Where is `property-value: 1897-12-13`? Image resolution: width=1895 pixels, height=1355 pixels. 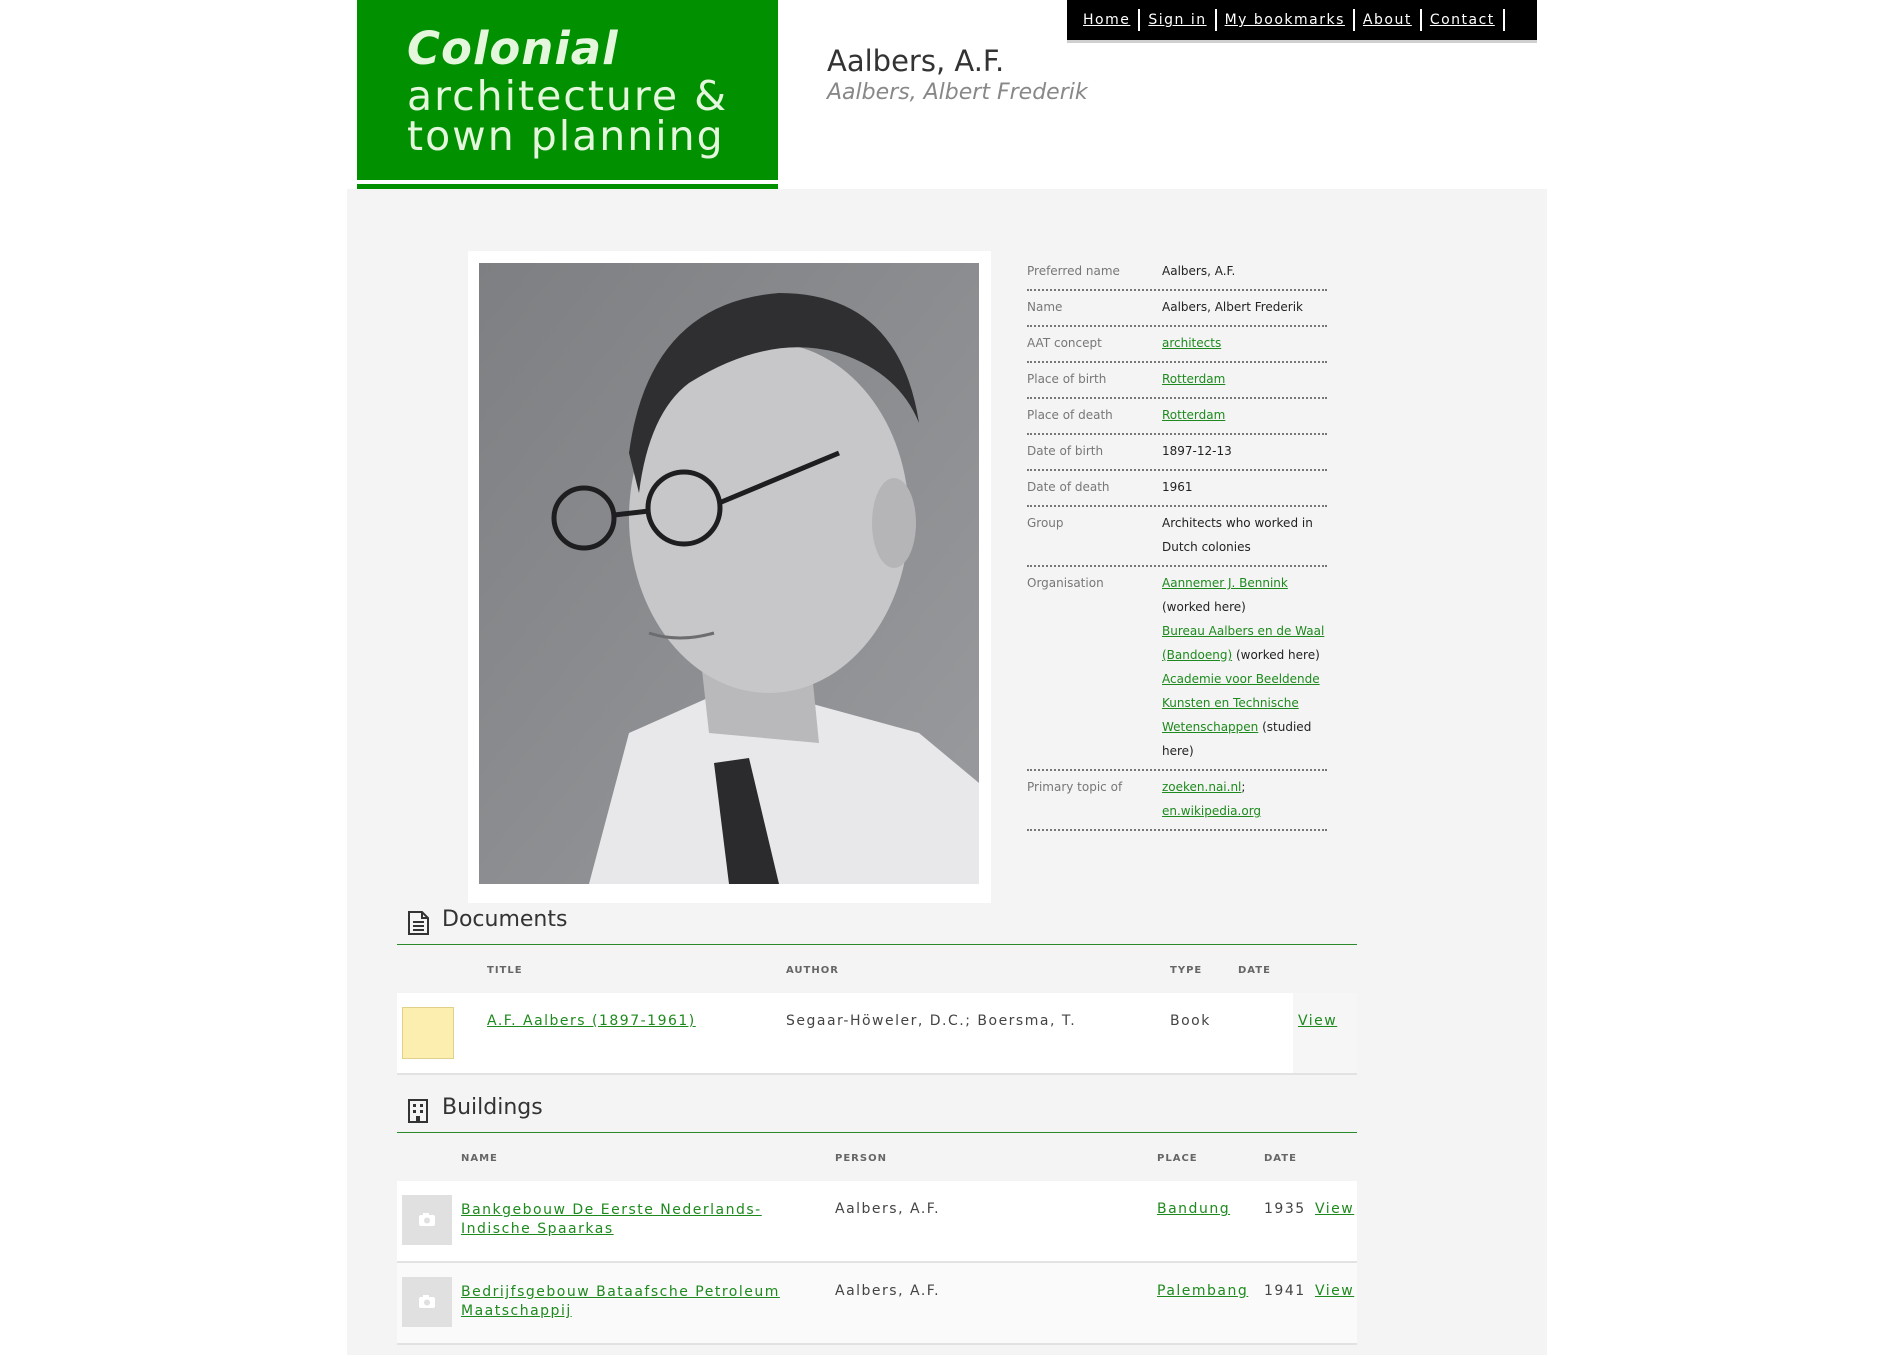
property-value: 1897-12-13 is located at coordinates (1197, 451).